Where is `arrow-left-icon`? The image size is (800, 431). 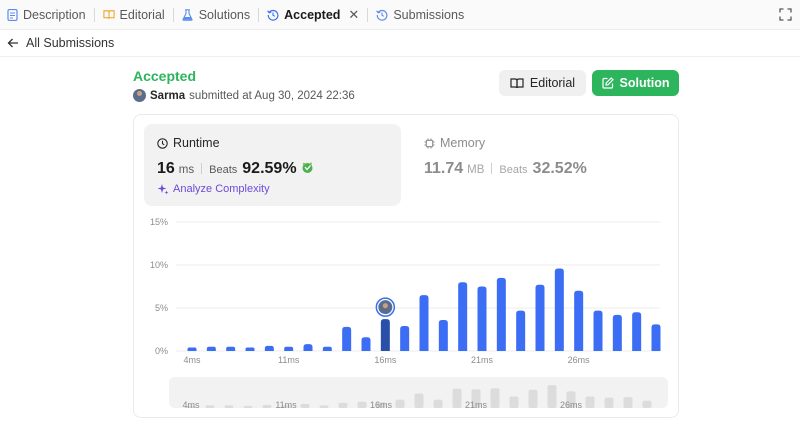 arrow-left-icon is located at coordinates (13, 43).